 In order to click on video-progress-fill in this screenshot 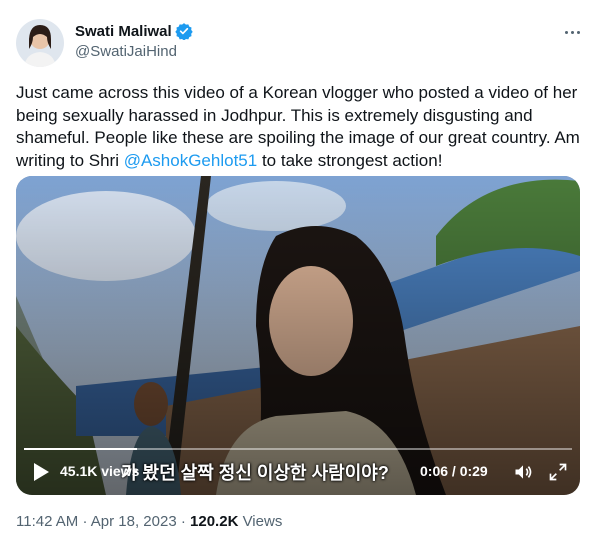, I will do `click(81, 449)`.